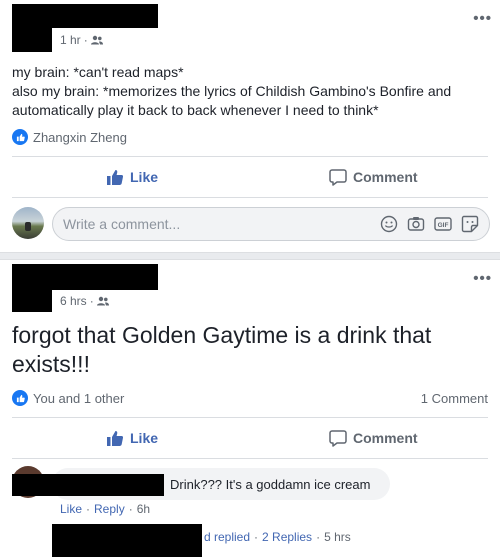 The height and width of the screenshot is (557, 500). I want to click on replies-time: 5 hrs, so click(337, 537).